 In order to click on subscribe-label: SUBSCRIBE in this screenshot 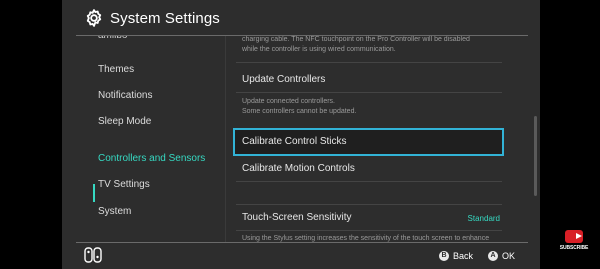, I will do `click(574, 248)`.